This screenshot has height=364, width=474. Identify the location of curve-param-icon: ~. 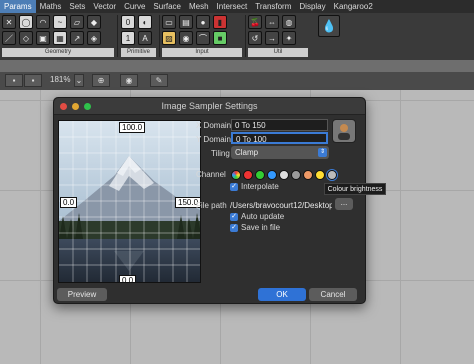
(60, 22).